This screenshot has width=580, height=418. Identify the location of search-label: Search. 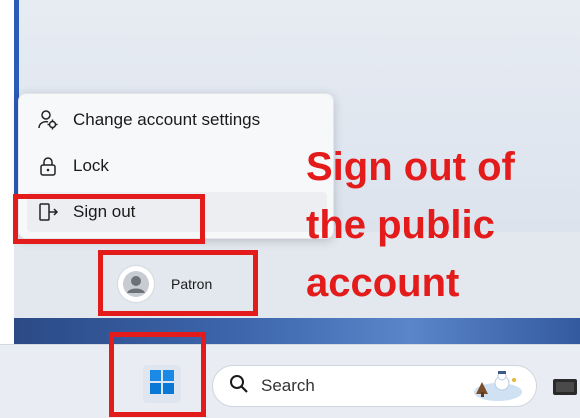
(288, 385).